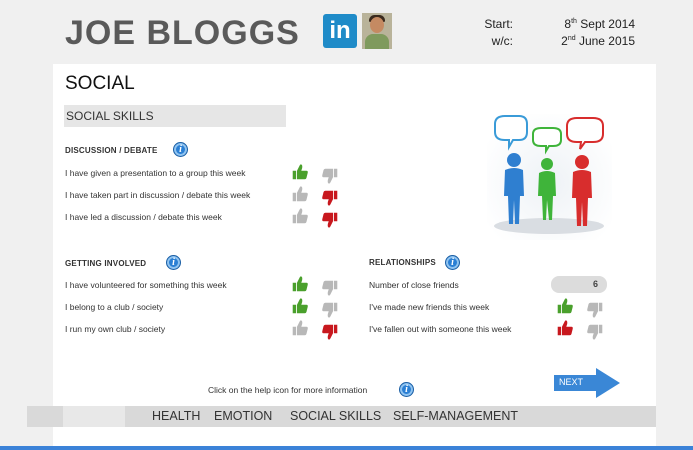 This screenshot has height=450, width=693. Describe the element at coordinates (340, 31) in the screenshot. I see `linkedin-icon: in` at that location.